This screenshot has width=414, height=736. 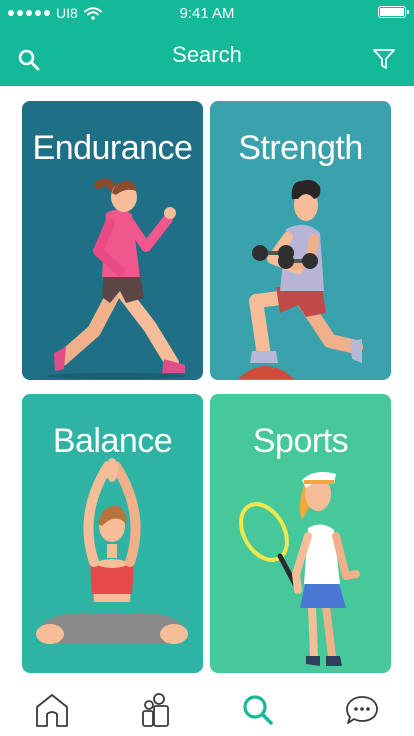 What do you see at coordinates (112, 441) in the screenshot?
I see `card-label: Balance` at bounding box center [112, 441].